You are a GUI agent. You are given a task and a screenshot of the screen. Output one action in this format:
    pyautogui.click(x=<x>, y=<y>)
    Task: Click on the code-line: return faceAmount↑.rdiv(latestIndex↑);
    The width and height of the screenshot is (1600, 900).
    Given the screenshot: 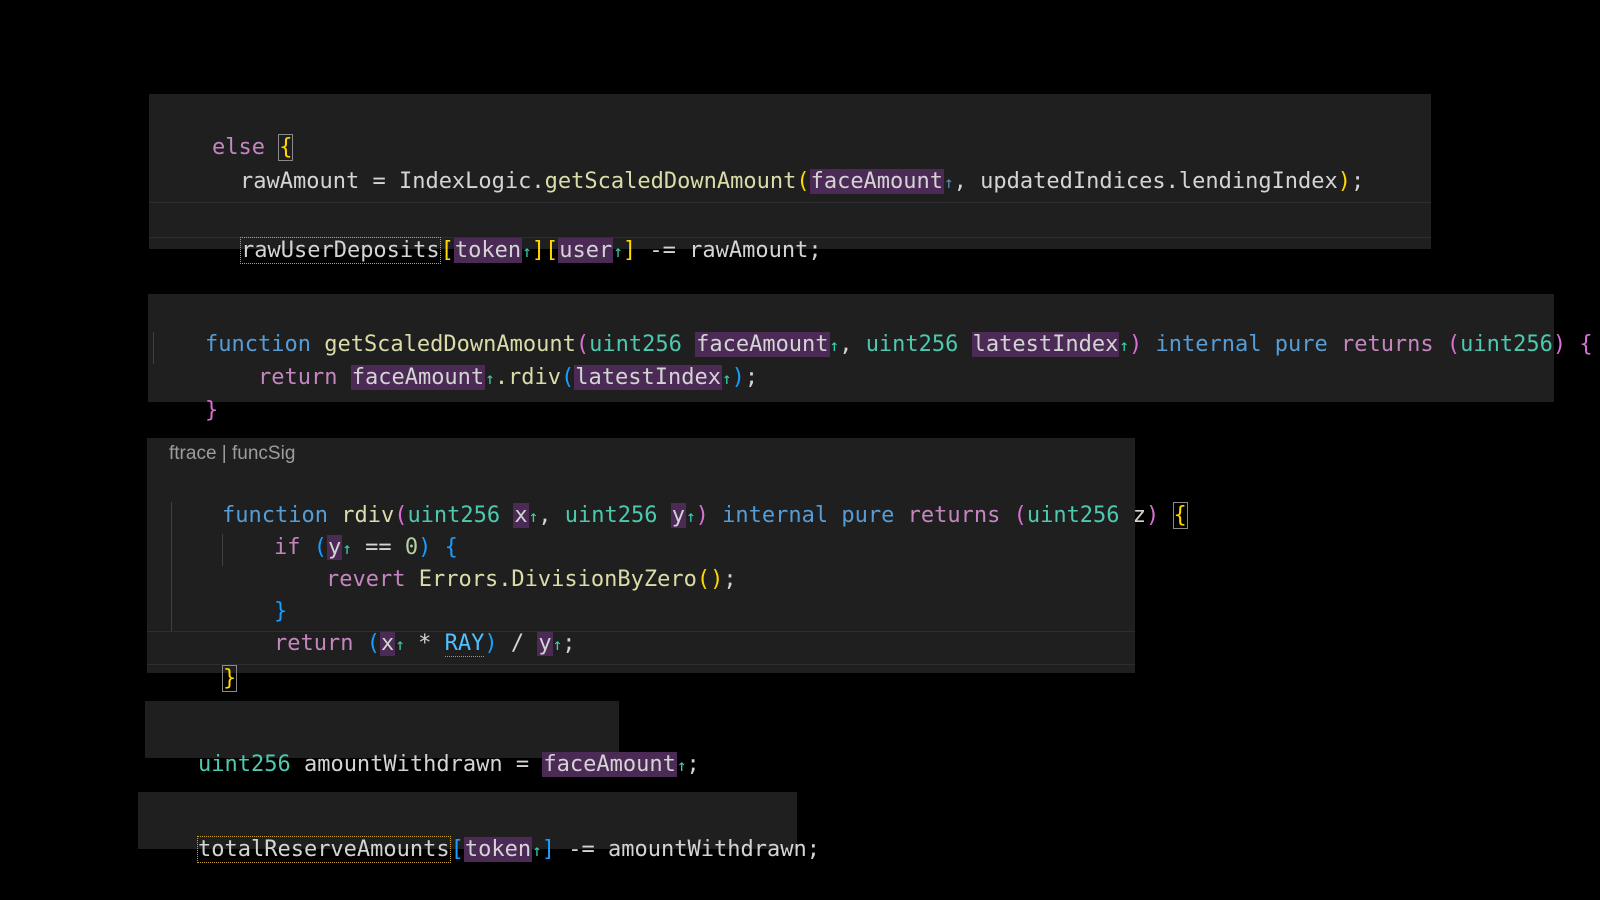 What is the action you would take?
    pyautogui.click(x=508, y=377)
    